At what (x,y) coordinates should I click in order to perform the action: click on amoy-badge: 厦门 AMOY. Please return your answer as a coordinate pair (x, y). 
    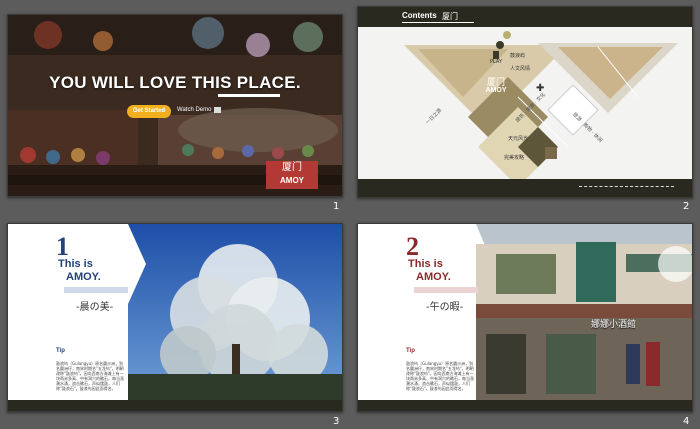
    Looking at the image, I should click on (292, 175).